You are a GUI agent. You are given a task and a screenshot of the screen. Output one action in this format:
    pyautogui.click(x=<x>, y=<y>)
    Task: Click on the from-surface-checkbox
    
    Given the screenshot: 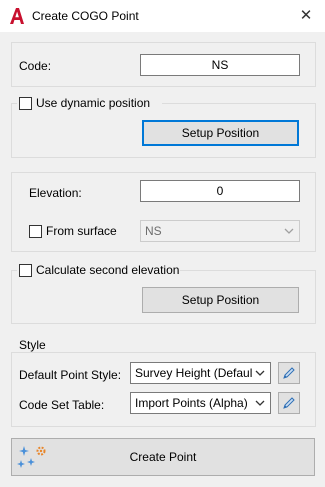 What is the action you would take?
    pyautogui.click(x=35, y=231)
    